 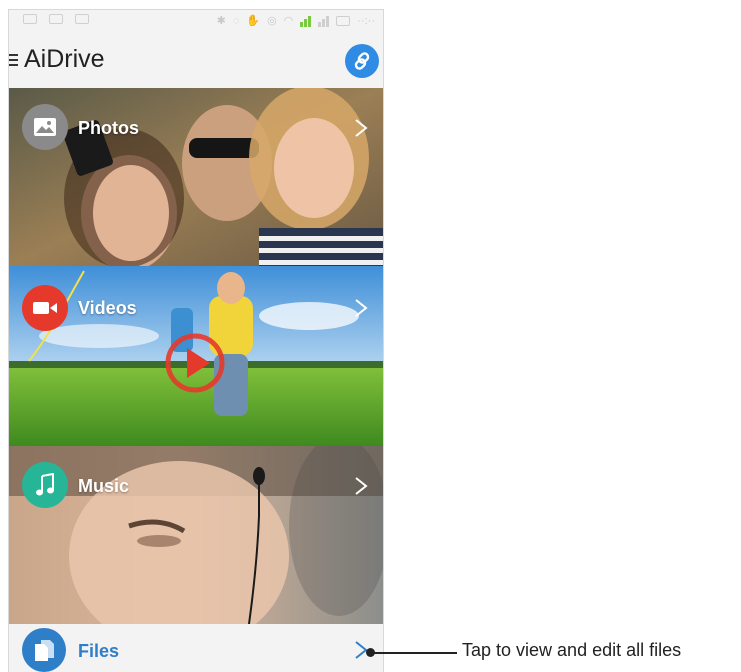 What do you see at coordinates (196, 22) in the screenshot?
I see `status-bar: ✱ ◌ ✋ ◎ ◠ ··:··` at bounding box center [196, 22].